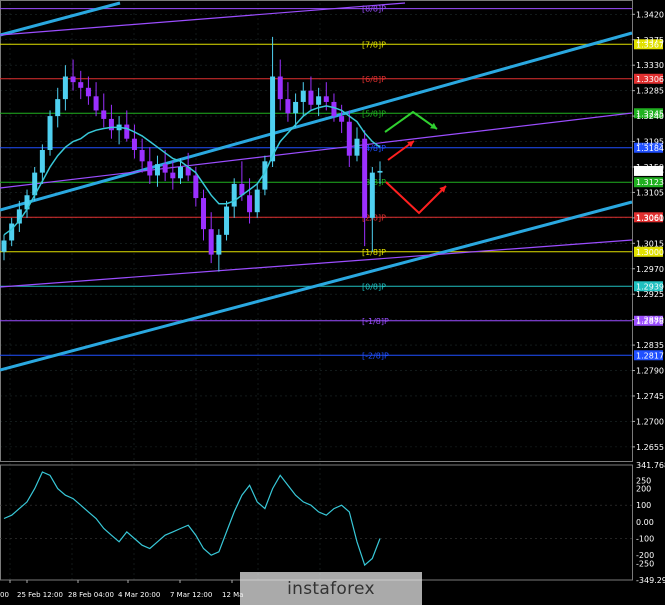 The height and width of the screenshot is (605, 665). What do you see at coordinates (650, 252) in the screenshot?
I see `murrey-badge-text: 1.3000` at bounding box center [650, 252].